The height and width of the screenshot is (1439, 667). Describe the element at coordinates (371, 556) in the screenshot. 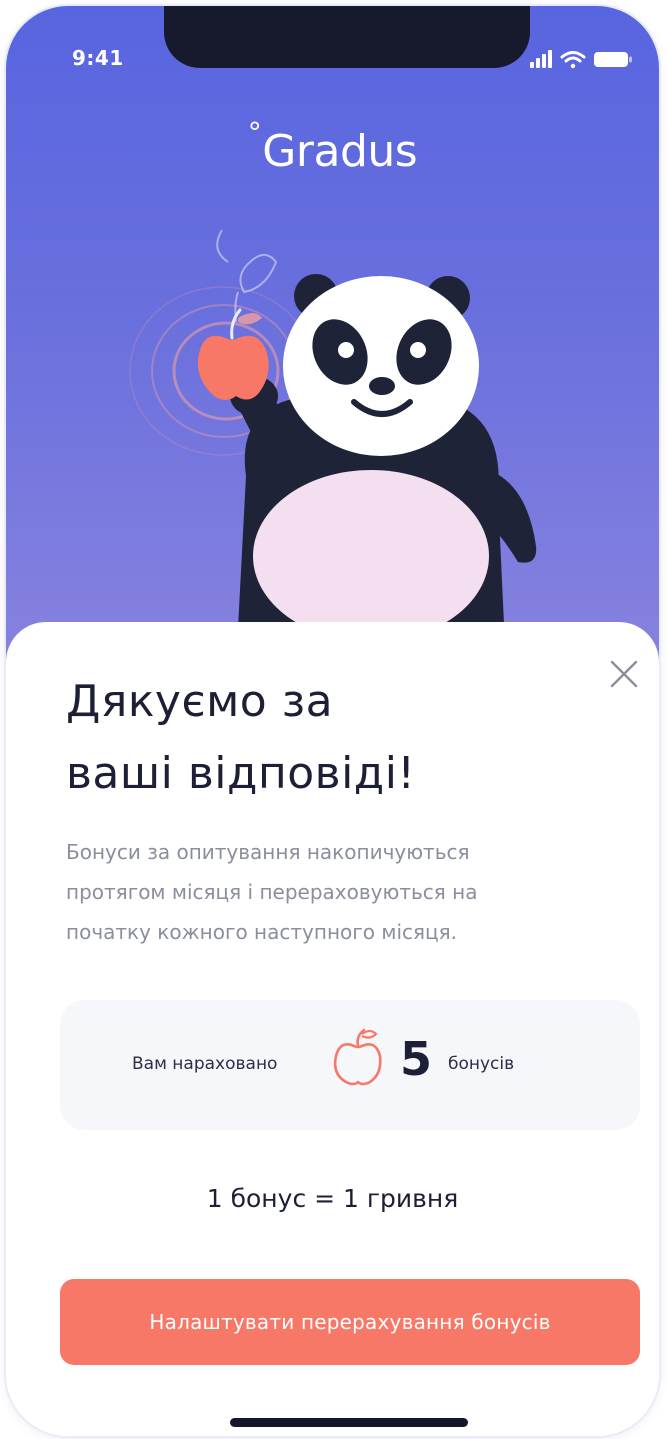

I see `panda-belly` at that location.